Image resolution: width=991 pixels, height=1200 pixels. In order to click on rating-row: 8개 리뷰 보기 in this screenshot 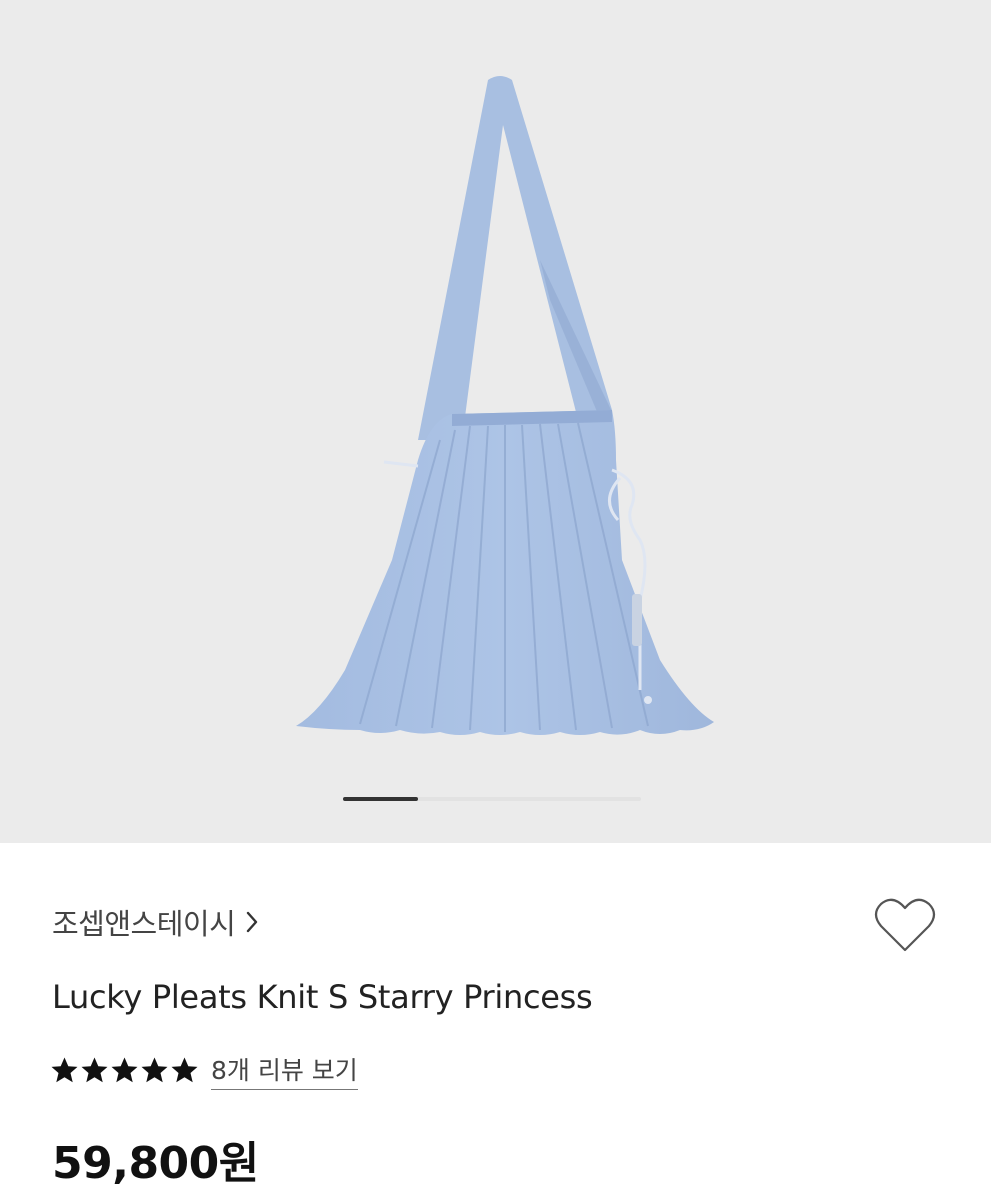, I will do `click(204, 1070)`.